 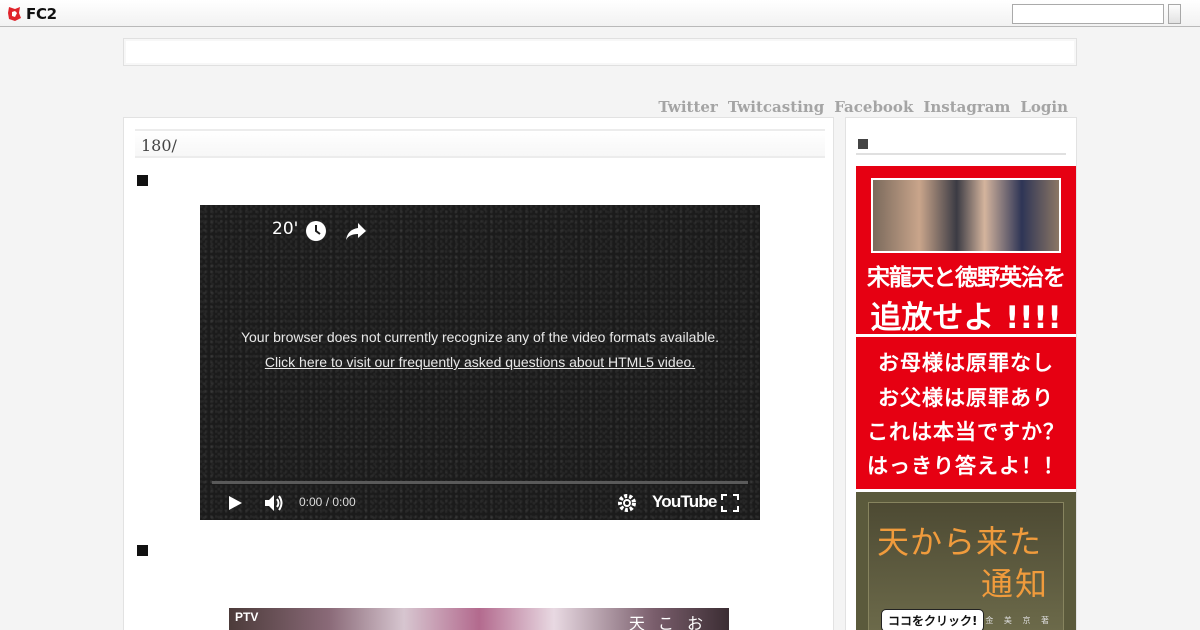 I want to click on sidebar-marker, so click(x=863, y=144).